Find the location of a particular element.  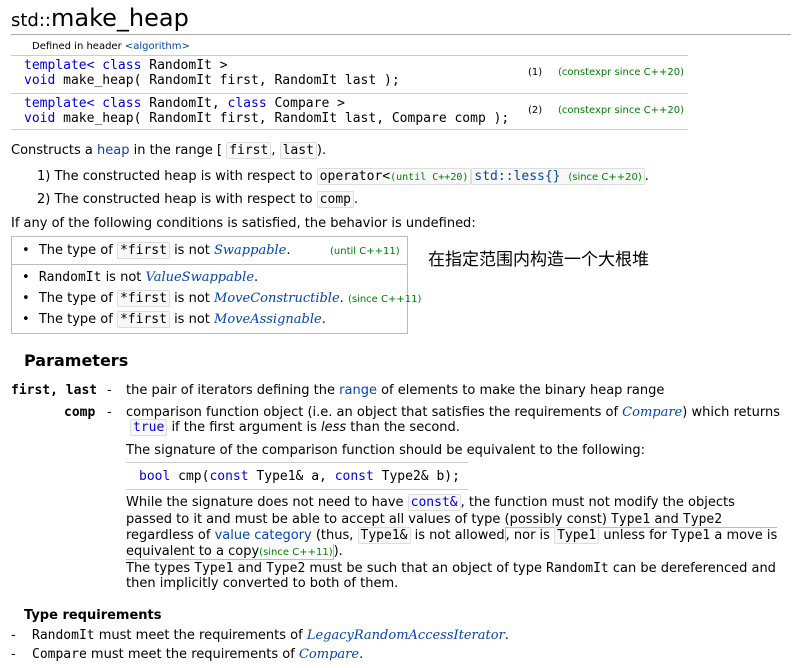

value-category-link: value category is located at coordinates (263, 535).